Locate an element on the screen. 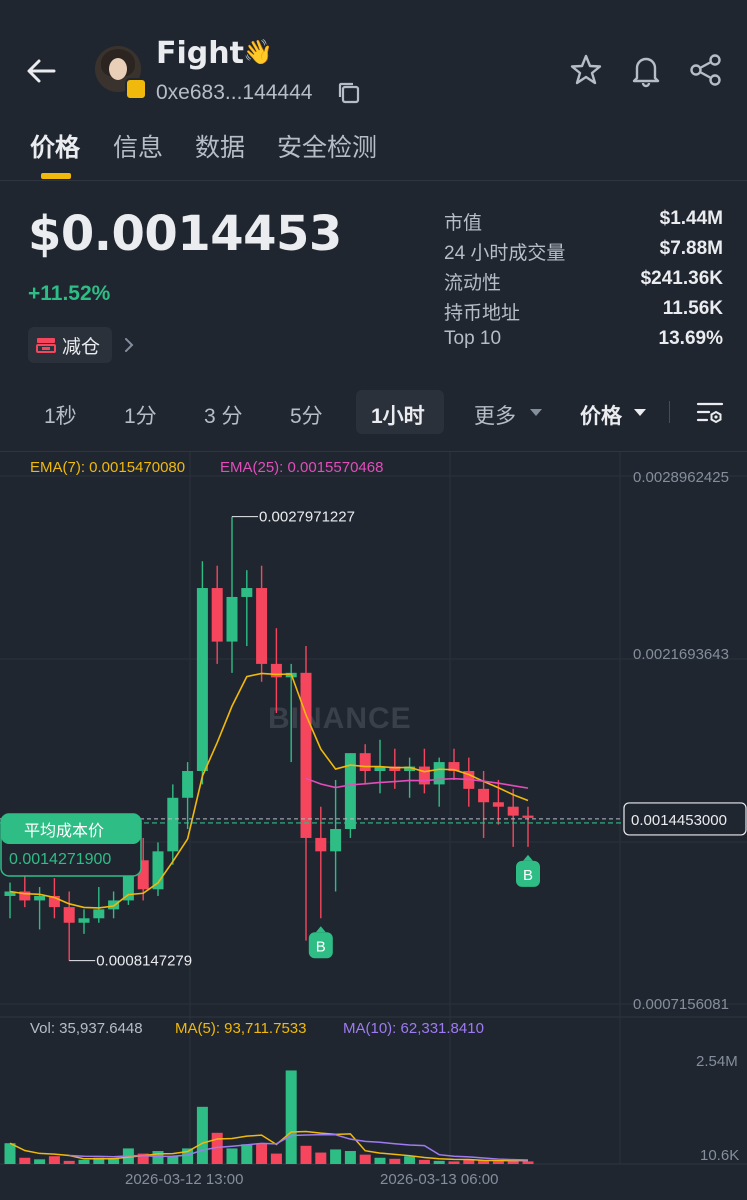 The height and width of the screenshot is (1200, 747). buy-marker-pointer is located at coordinates (528, 857).